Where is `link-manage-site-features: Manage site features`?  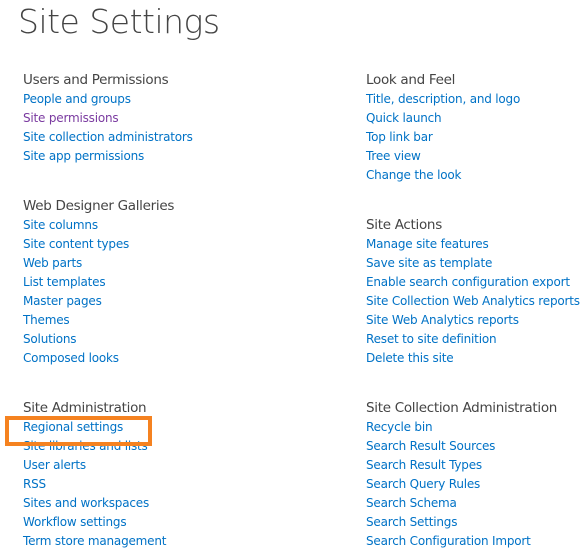
link-manage-site-features: Manage site features is located at coordinates (473, 244).